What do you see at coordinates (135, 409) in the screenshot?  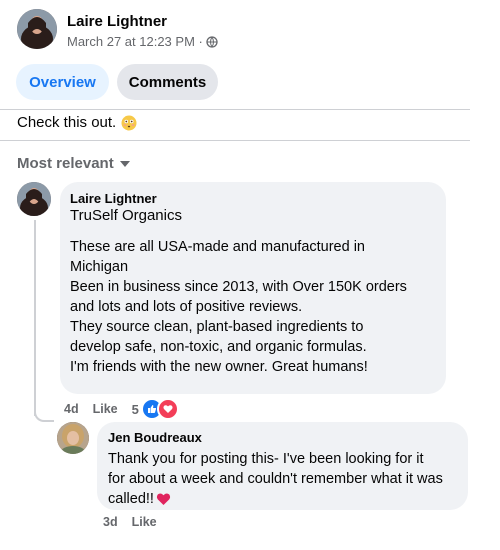 I see `reaction-count: 5` at bounding box center [135, 409].